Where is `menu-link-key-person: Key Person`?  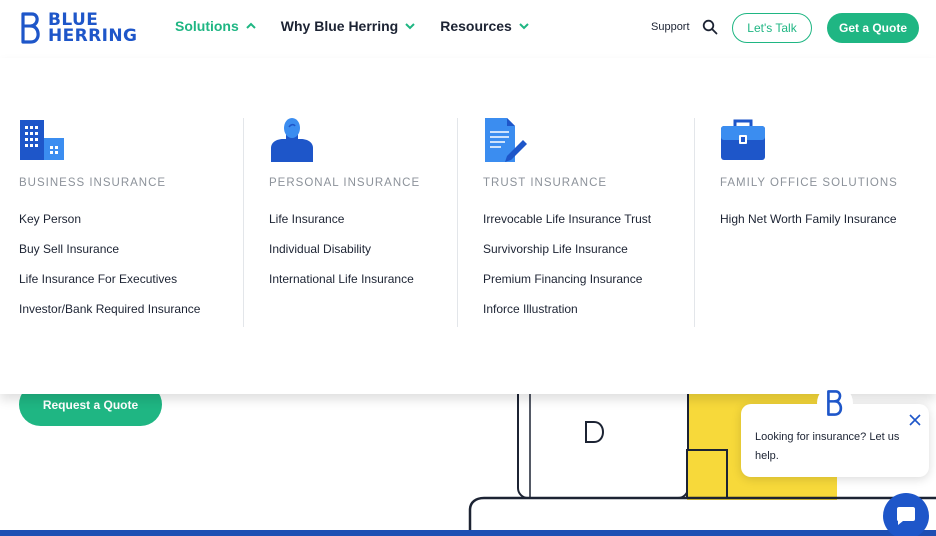
menu-link-key-person: Key Person is located at coordinates (109, 227).